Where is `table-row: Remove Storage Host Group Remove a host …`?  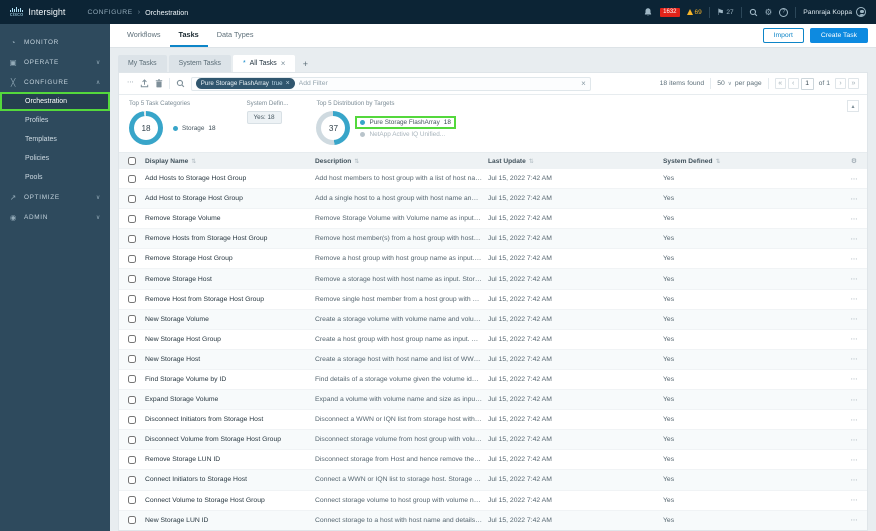 table-row: Remove Storage Host Group Remove a host … is located at coordinates (493, 259).